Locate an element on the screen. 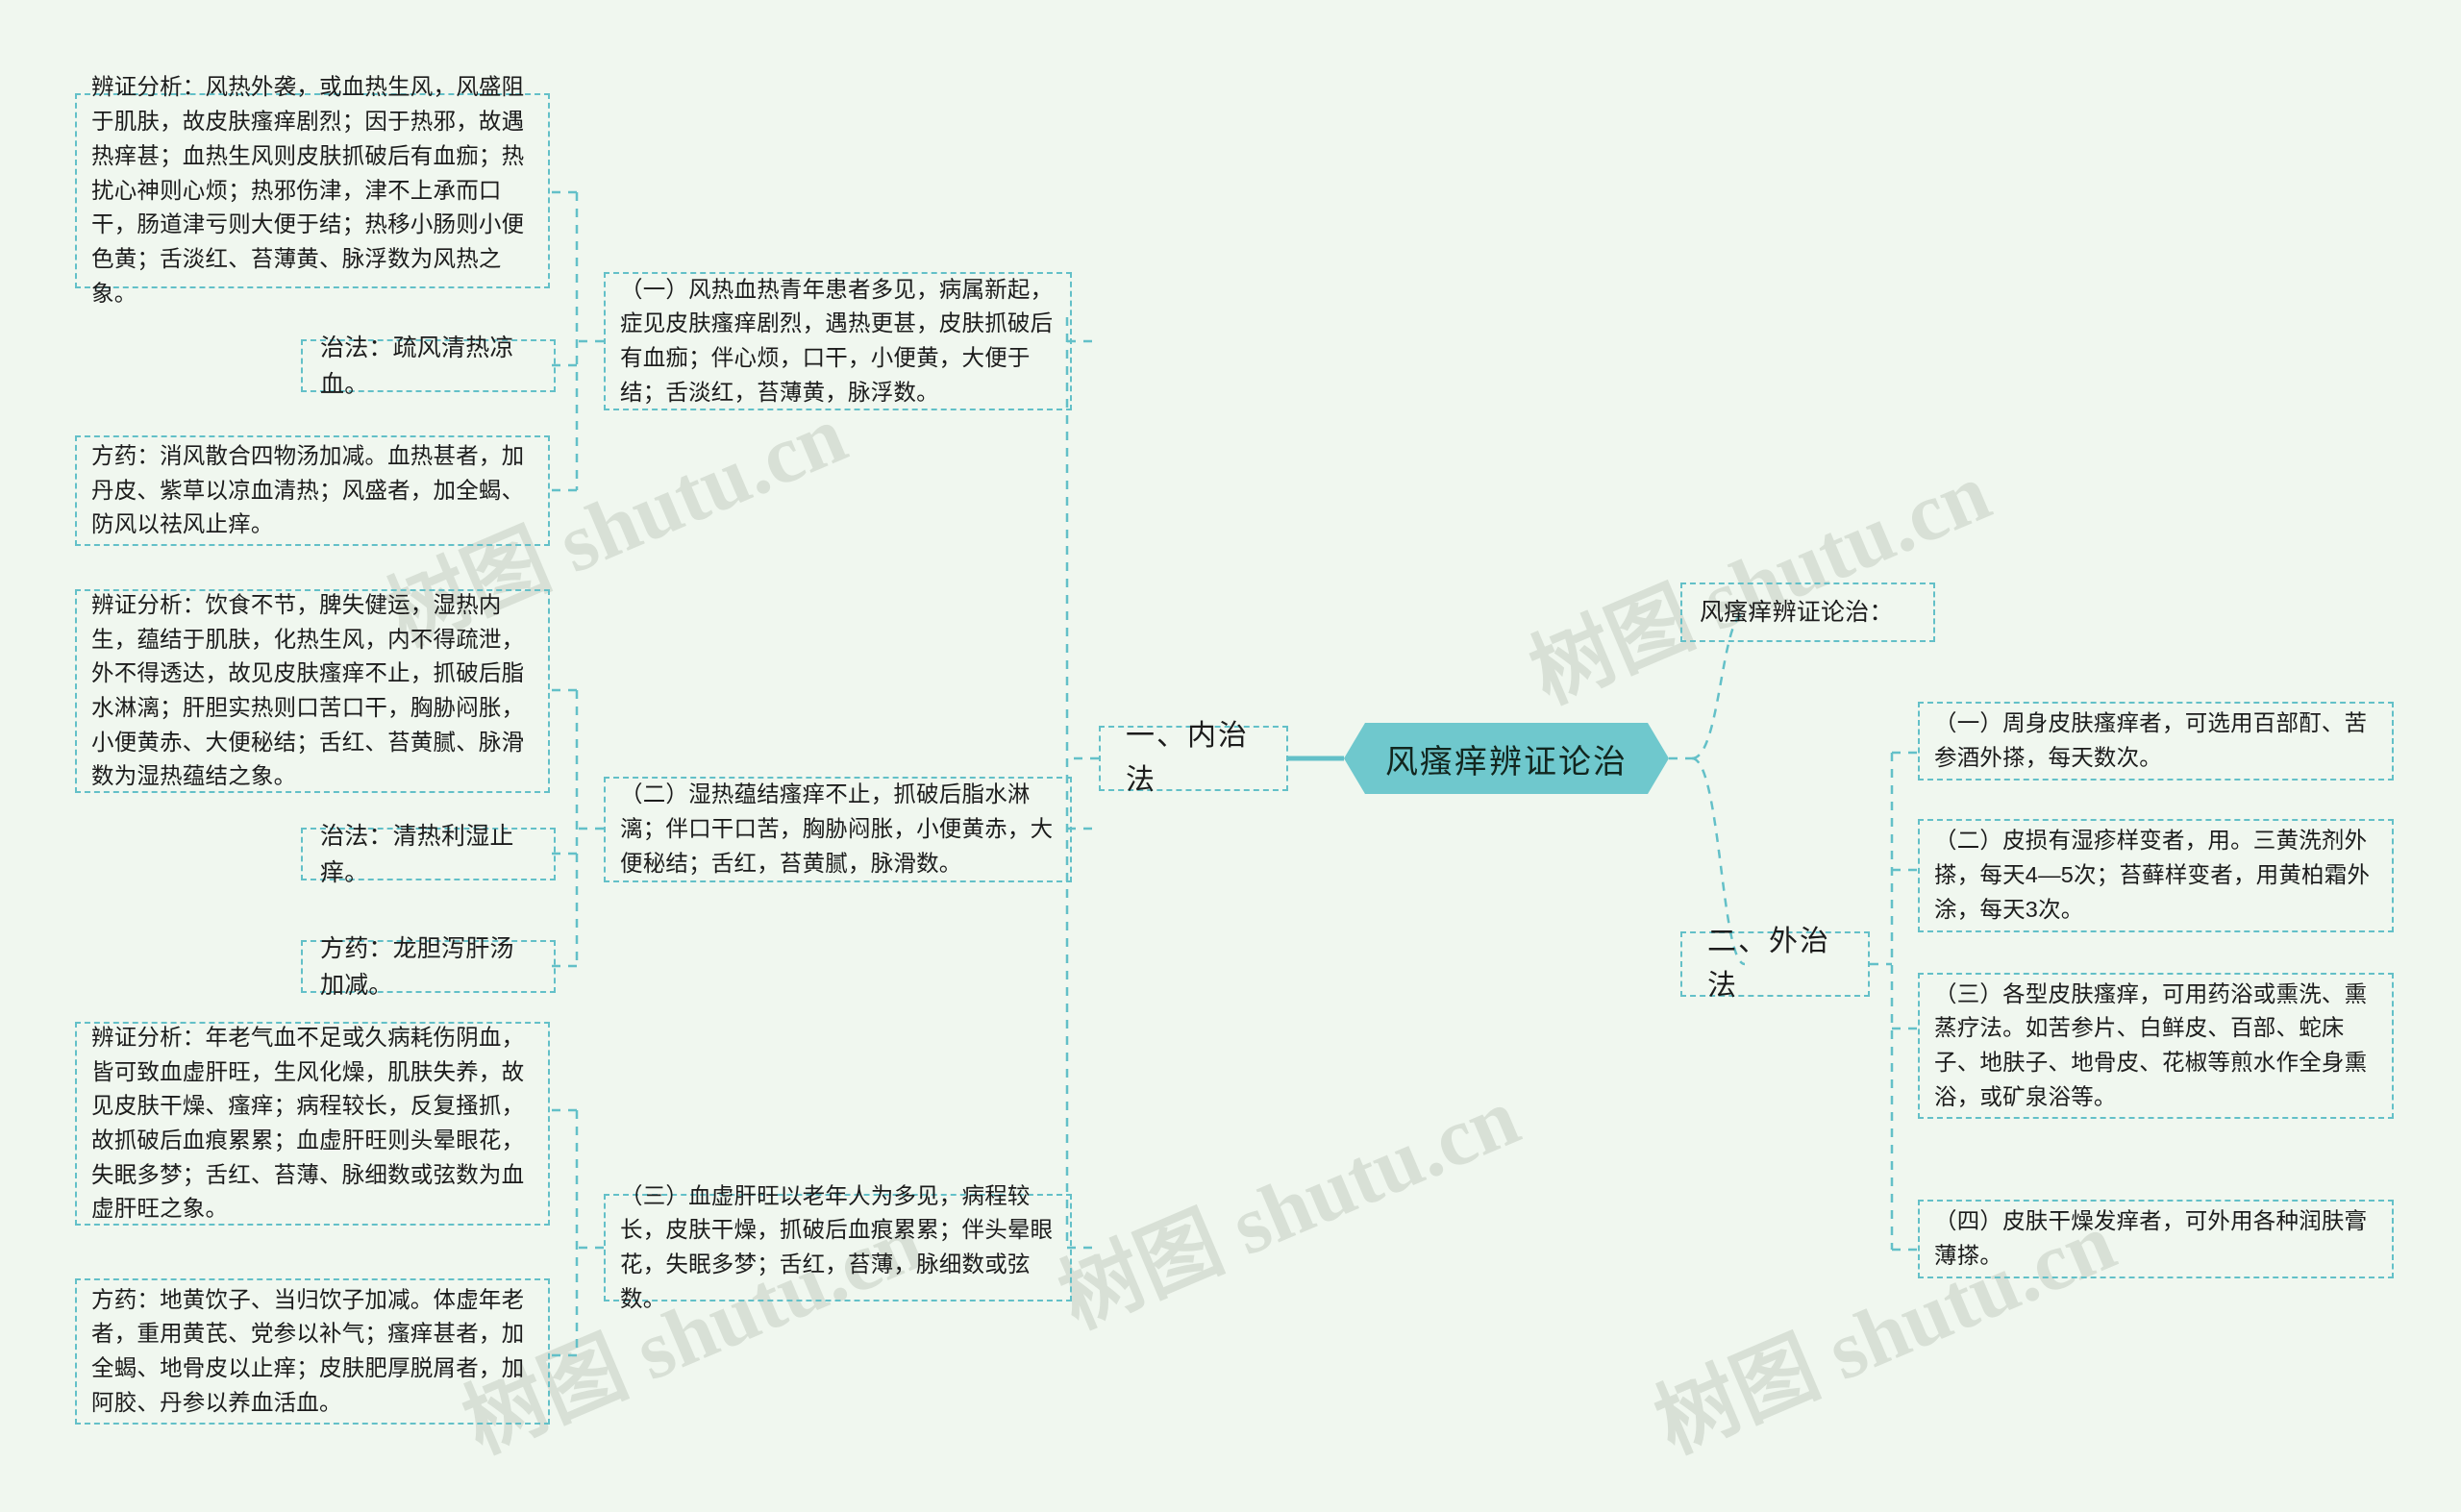  treatment-node-2: 治法：清热利湿止痒。 is located at coordinates (428, 854).